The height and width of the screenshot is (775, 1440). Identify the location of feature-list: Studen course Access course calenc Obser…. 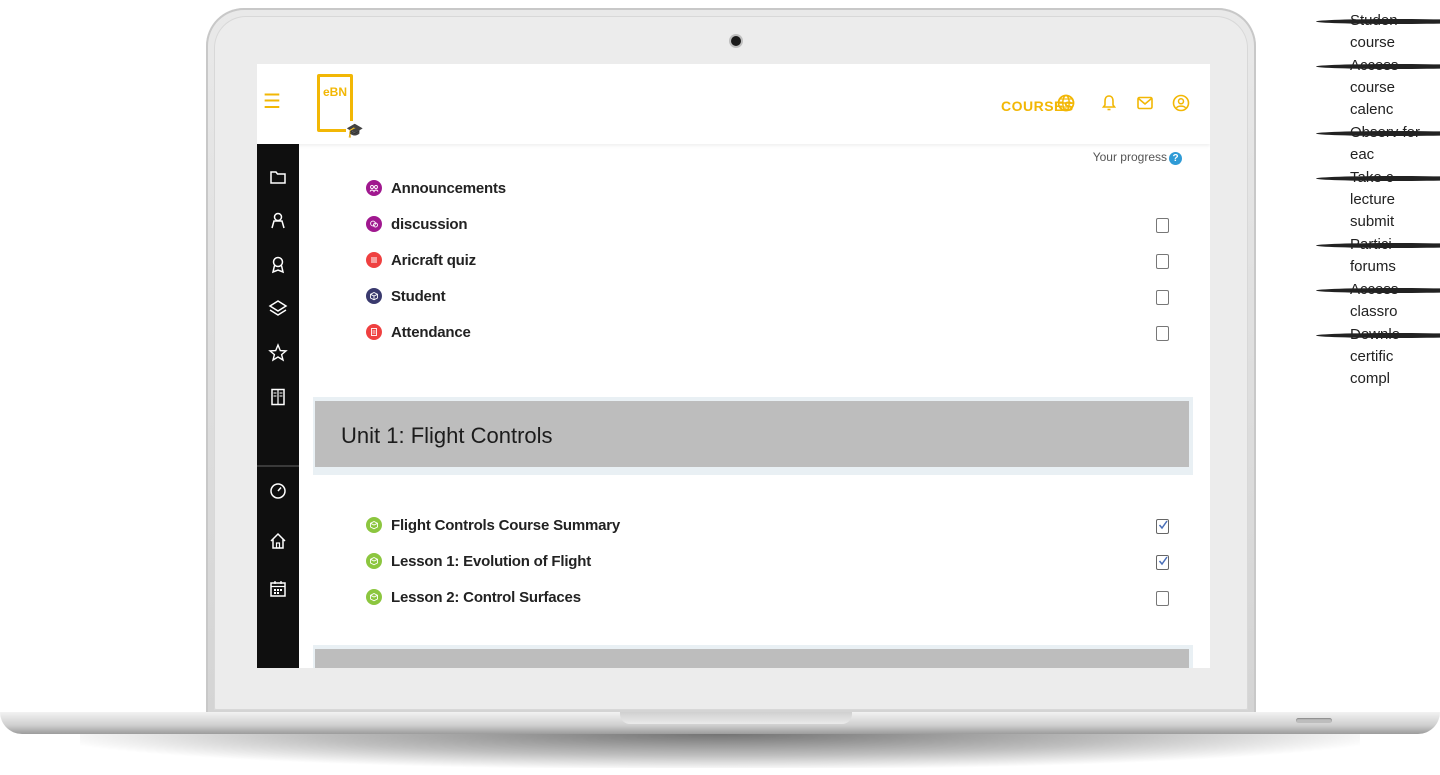
(1378, 200).